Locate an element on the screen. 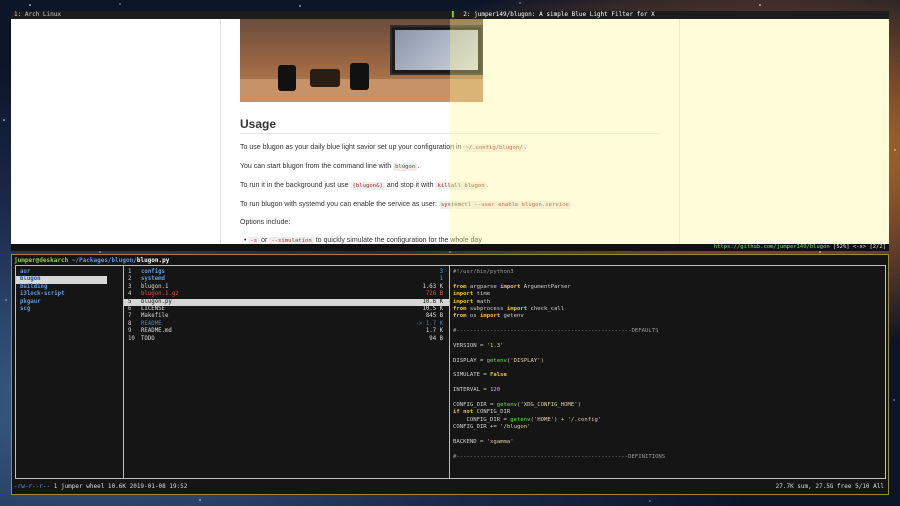 This screenshot has height=506, width=900. code-line: BACKEND = 'xgamma' is located at coordinates (483, 441).